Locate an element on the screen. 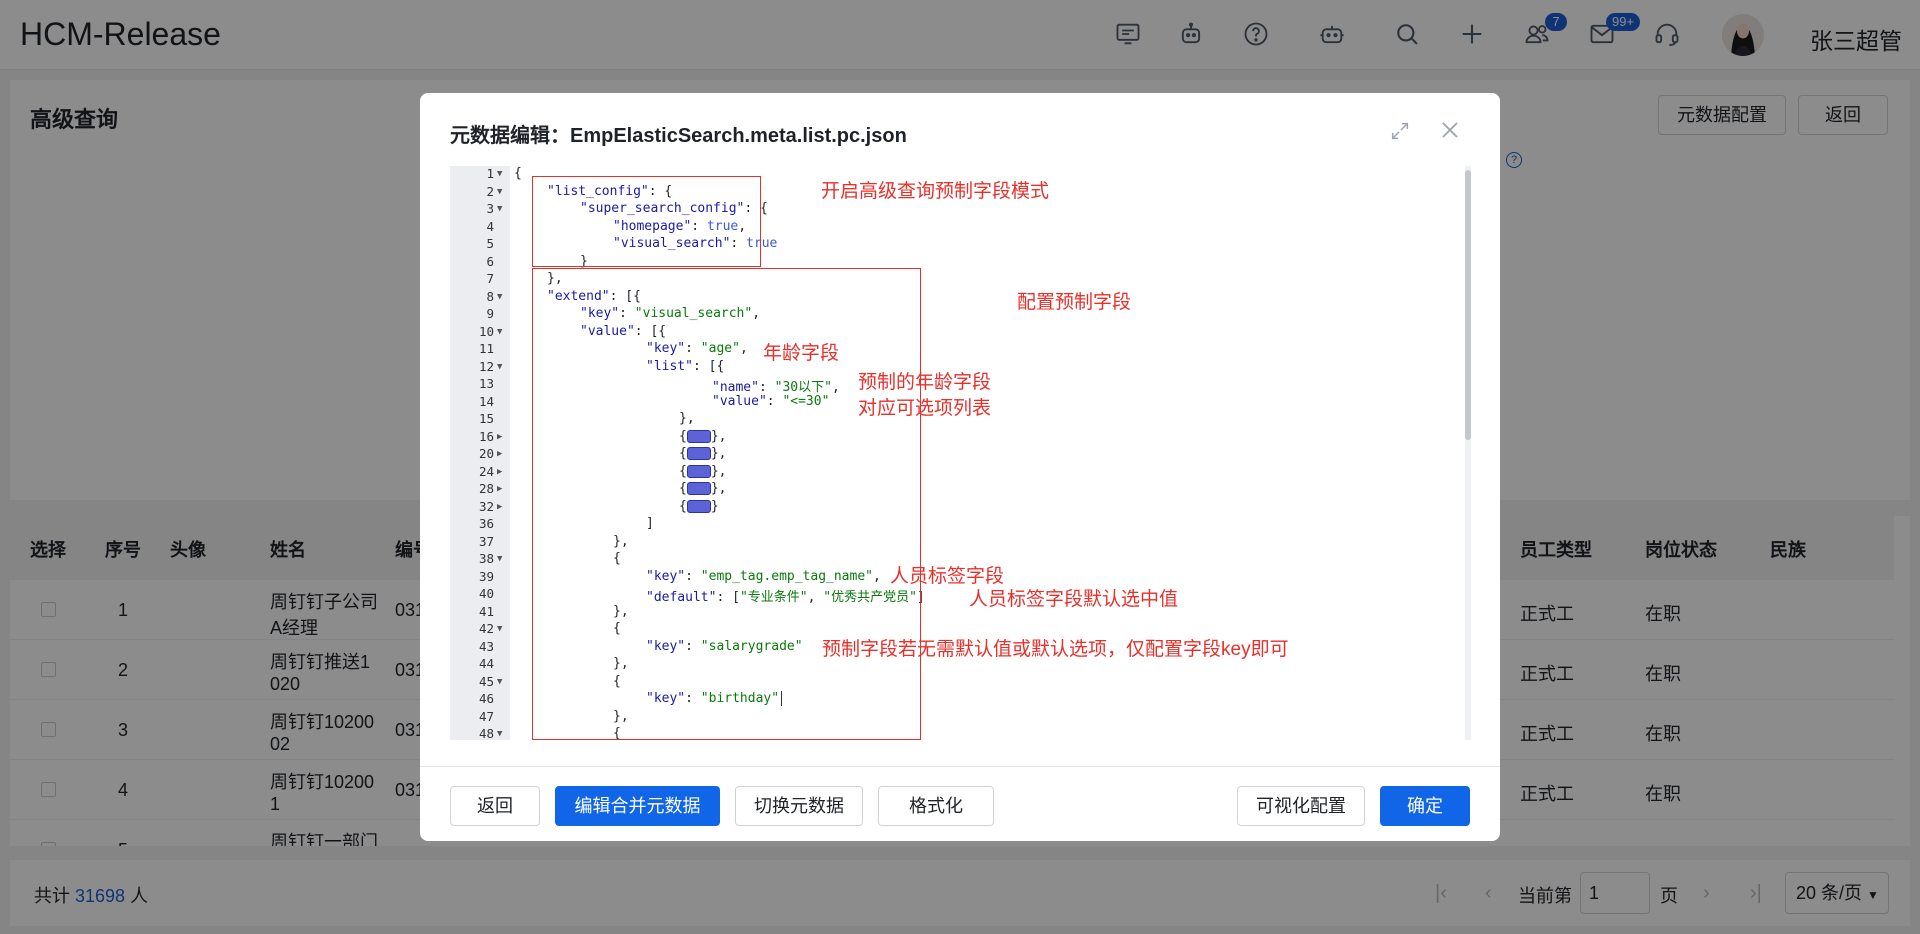  line-number: 40 is located at coordinates (486, 593).